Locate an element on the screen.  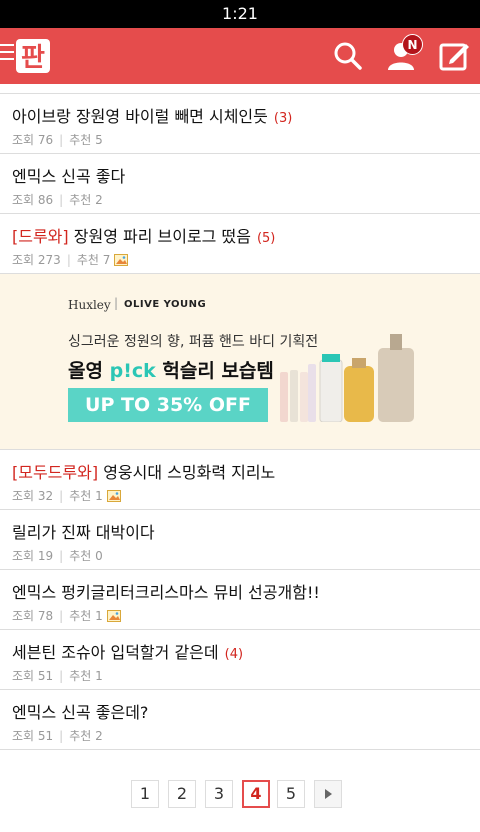
view-count: 조회 273 is located at coordinates (36, 260).